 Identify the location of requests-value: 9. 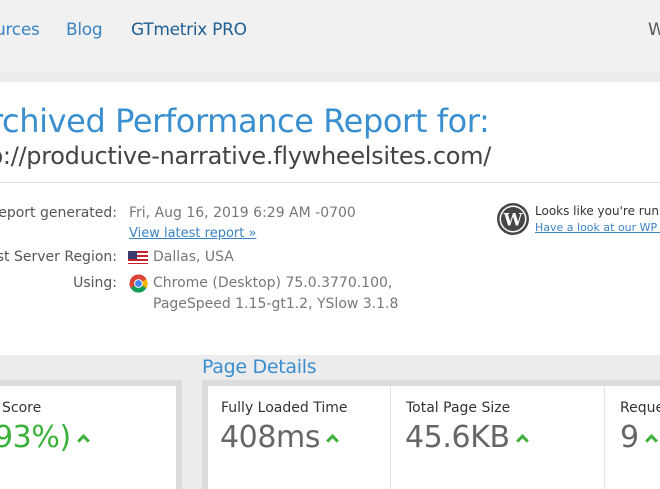
(639, 437).